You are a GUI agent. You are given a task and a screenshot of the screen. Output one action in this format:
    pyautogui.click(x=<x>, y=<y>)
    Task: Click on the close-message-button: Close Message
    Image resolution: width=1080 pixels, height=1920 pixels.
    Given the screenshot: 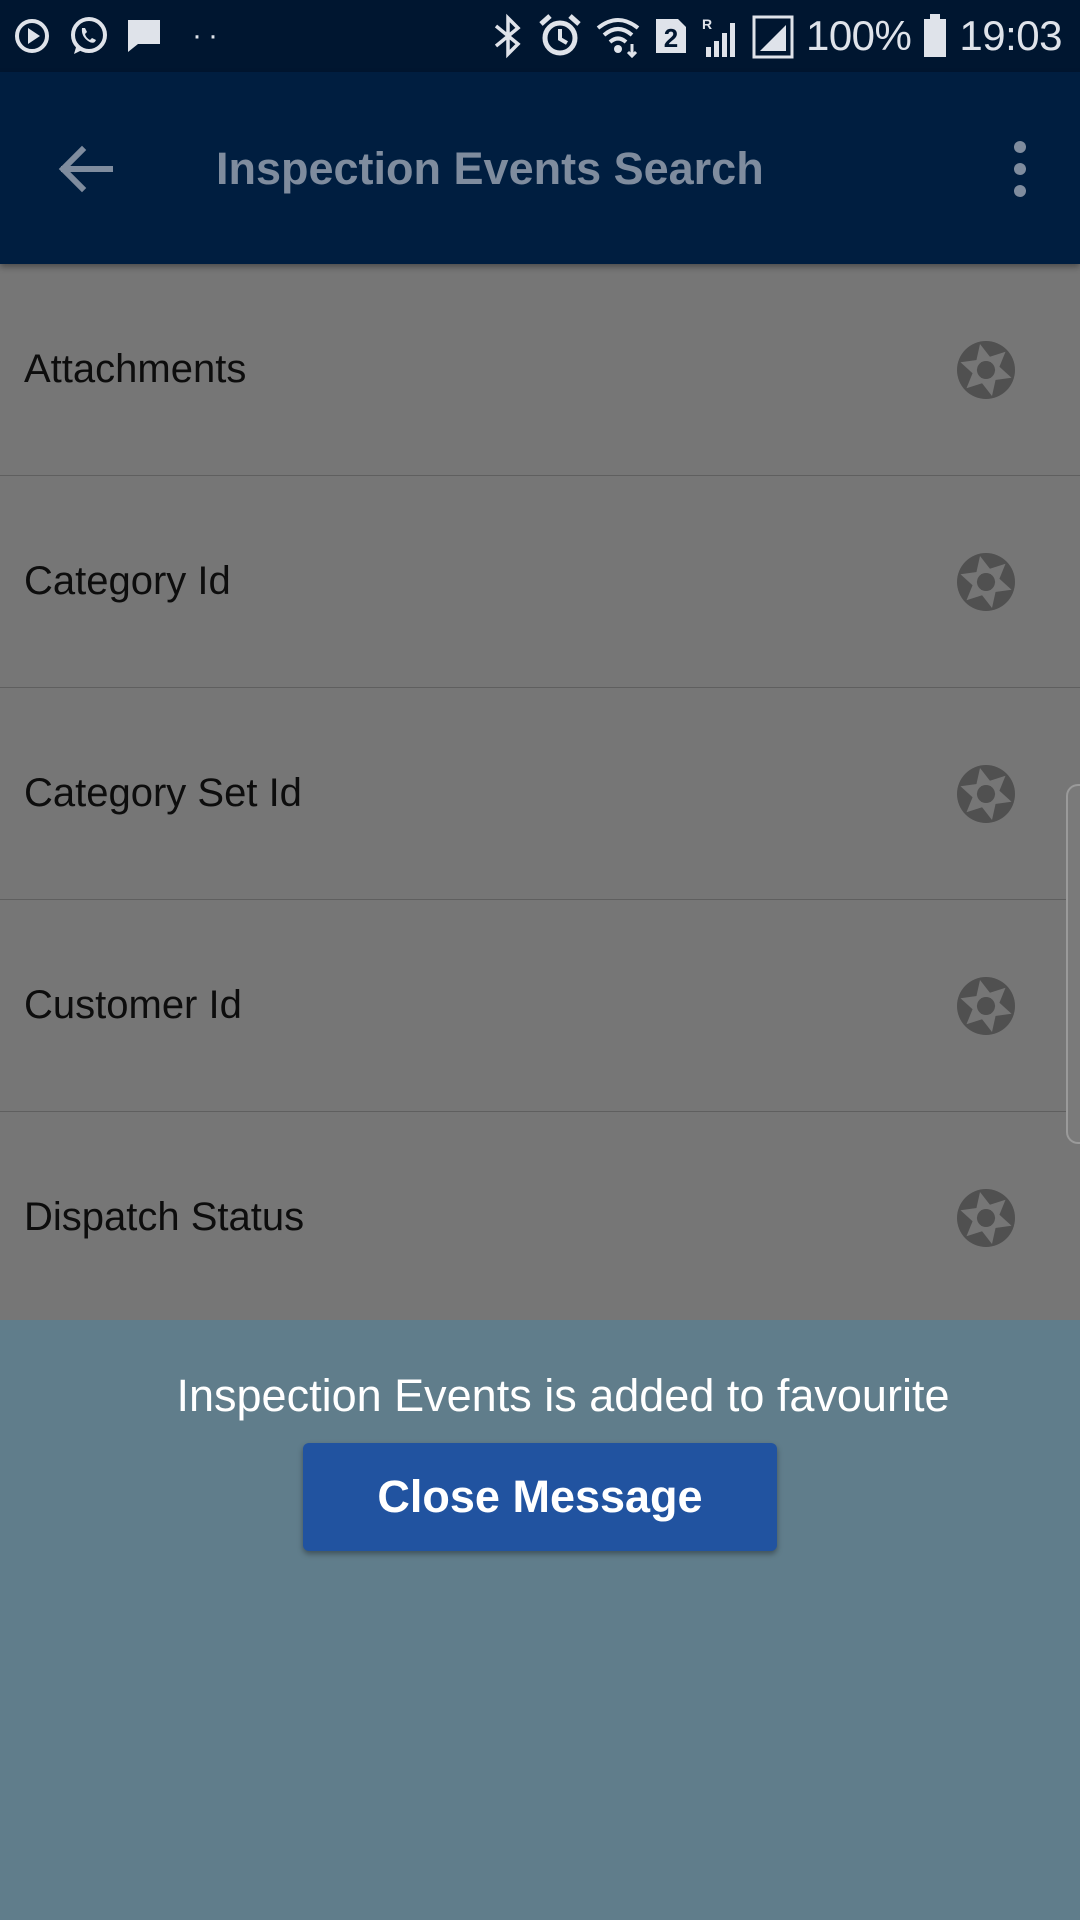 What is the action you would take?
    pyautogui.click(x=540, y=1497)
    